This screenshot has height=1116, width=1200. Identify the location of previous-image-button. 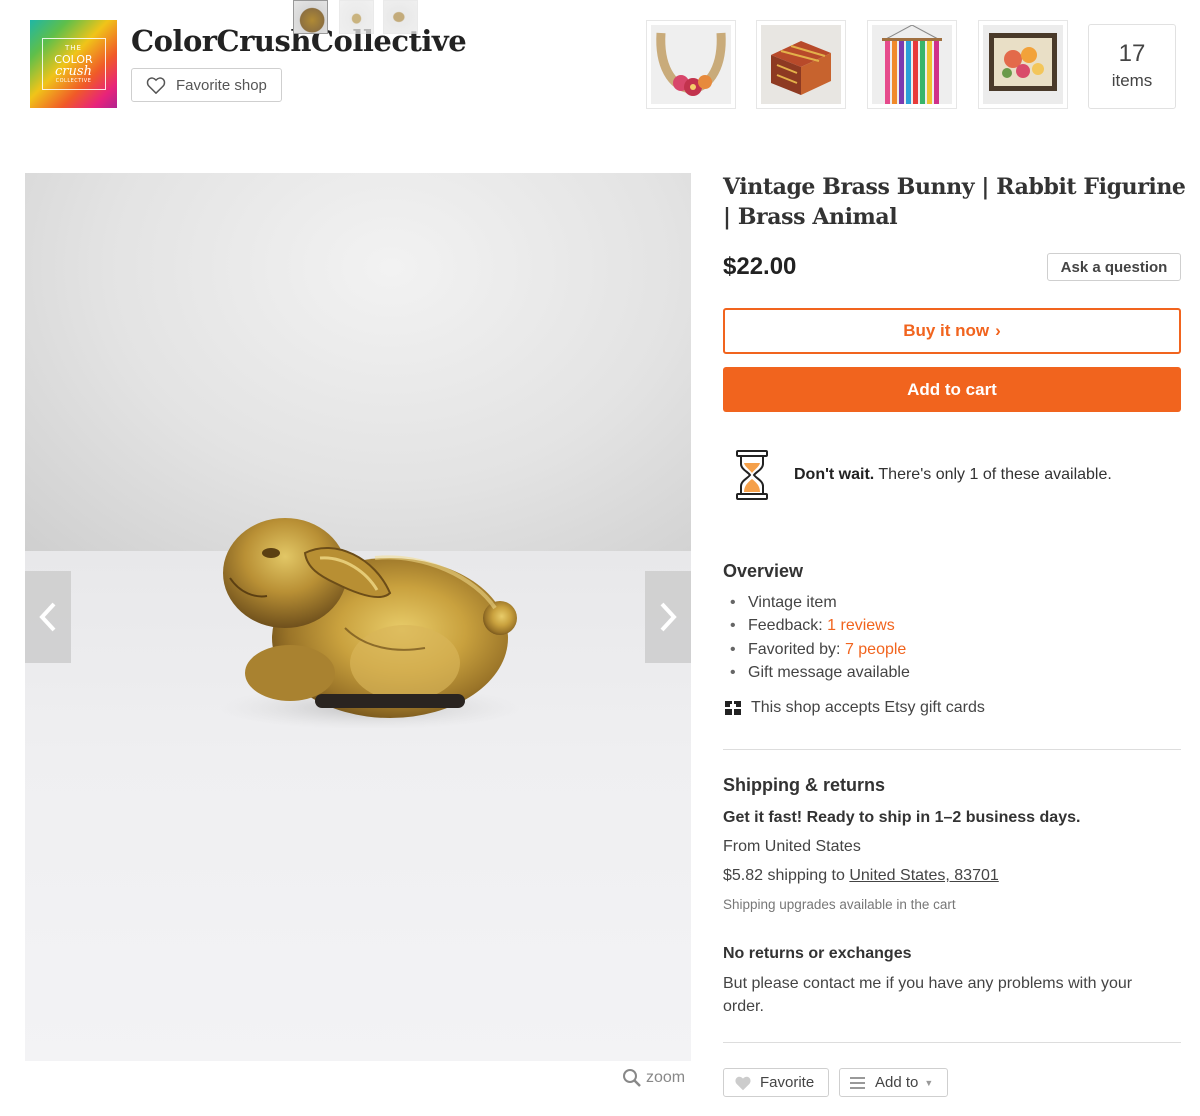
(48, 617).